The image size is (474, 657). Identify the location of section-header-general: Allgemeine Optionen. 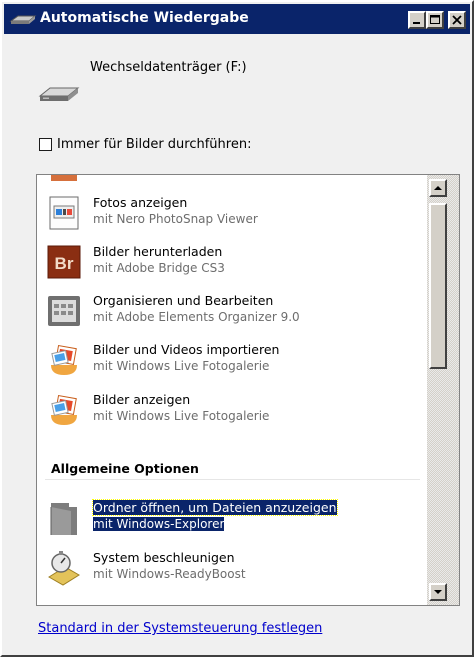
(231, 473).